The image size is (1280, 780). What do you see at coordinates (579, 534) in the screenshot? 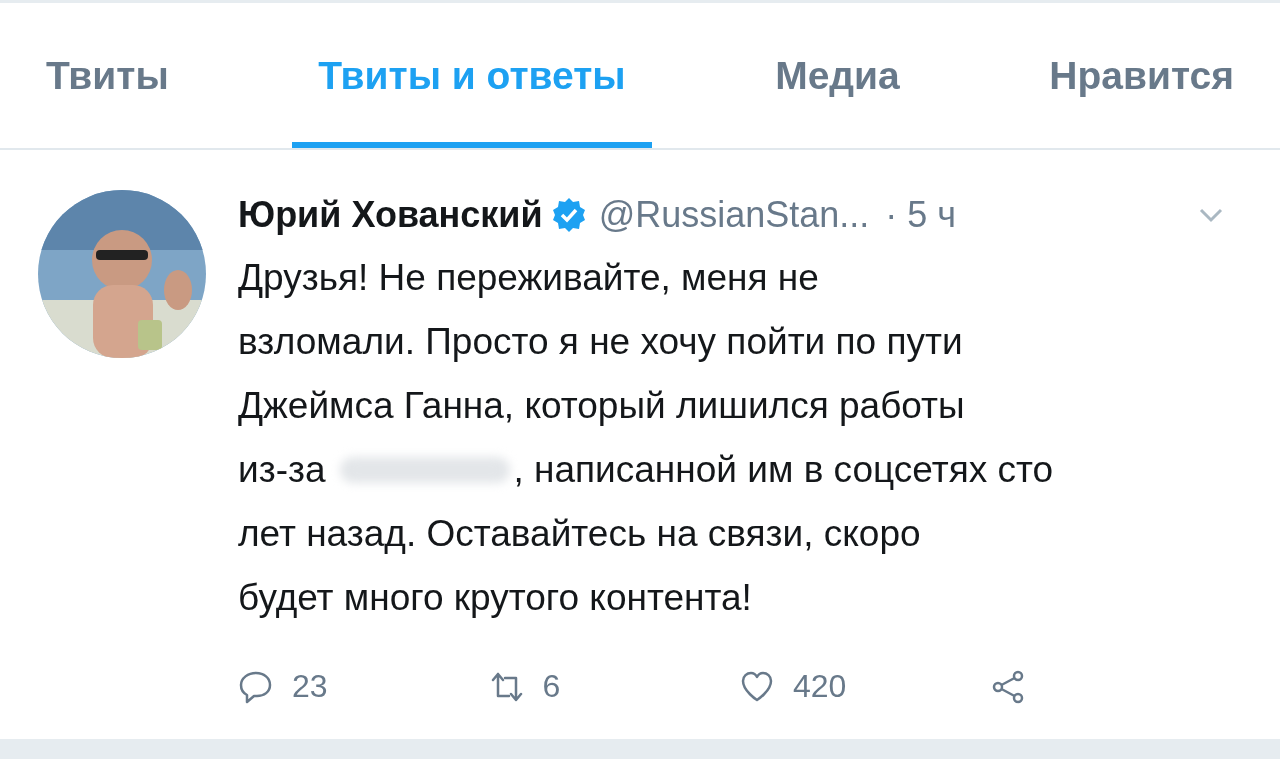
I see `tweet-text-line: лет назад. Оставайтесь на связи, скоро` at bounding box center [579, 534].